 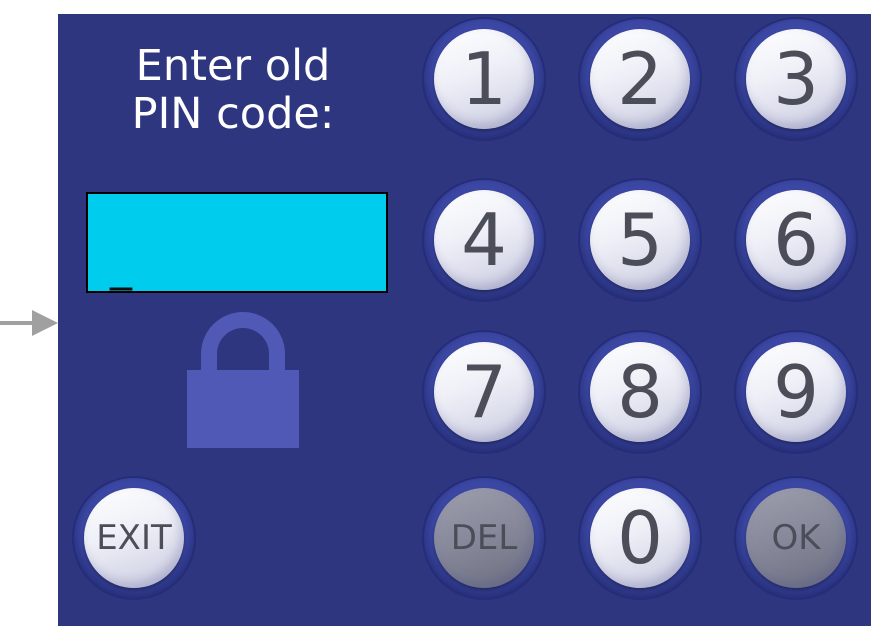 I want to click on key-7-label: 7, so click(x=484, y=392).